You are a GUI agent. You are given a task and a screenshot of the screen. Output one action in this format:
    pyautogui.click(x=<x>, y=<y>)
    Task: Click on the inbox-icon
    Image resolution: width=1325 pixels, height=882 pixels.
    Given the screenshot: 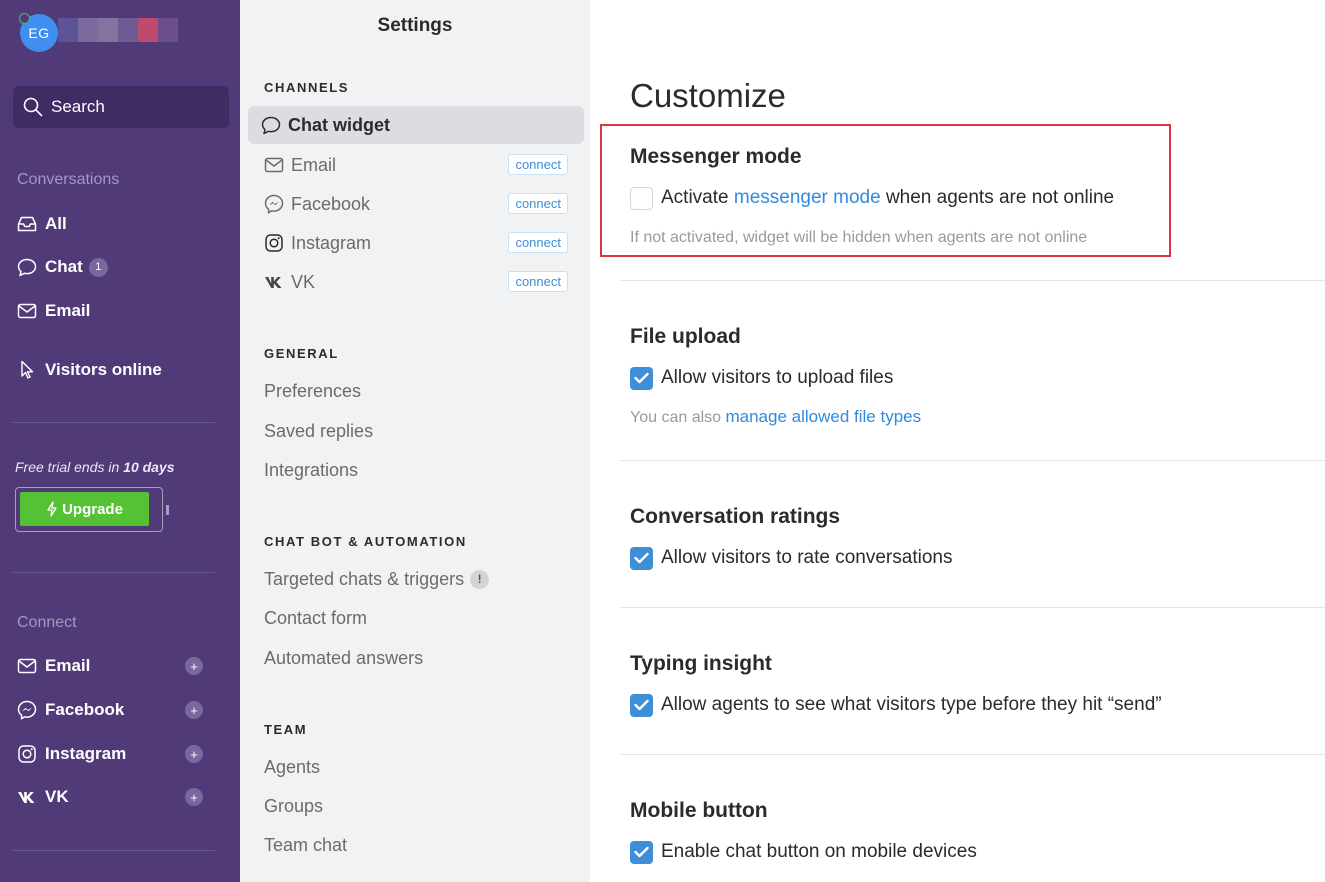 What is the action you would take?
    pyautogui.click(x=27, y=224)
    